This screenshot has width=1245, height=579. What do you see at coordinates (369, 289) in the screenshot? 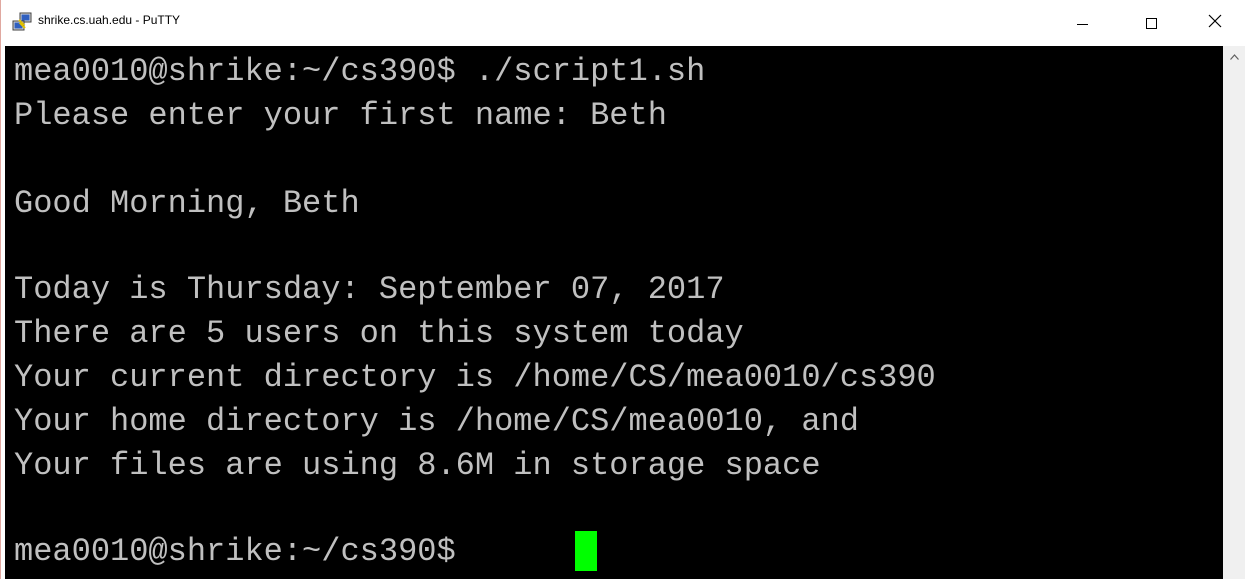
I see `terminal-line: Today is Thursday: September 07, 2017` at bounding box center [369, 289].